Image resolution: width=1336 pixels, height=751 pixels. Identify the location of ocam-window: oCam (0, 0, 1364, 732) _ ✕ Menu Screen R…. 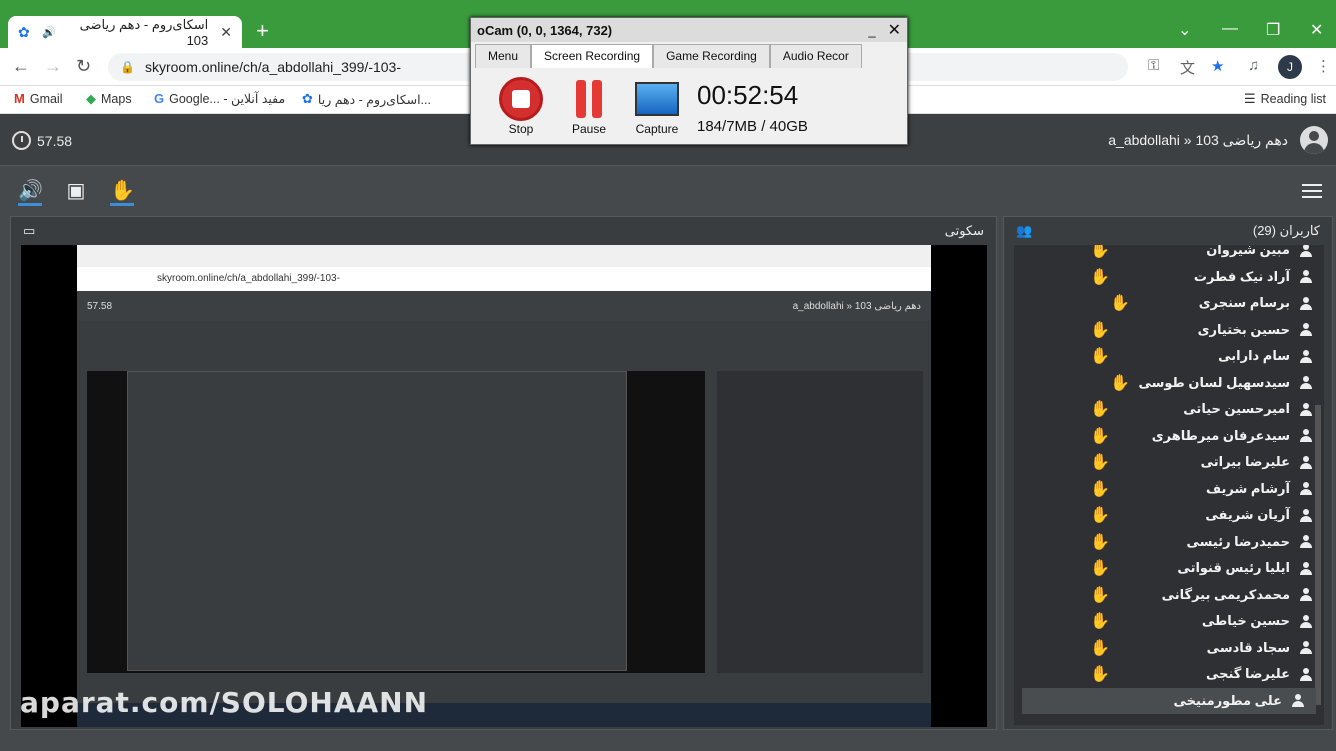
(689, 81).